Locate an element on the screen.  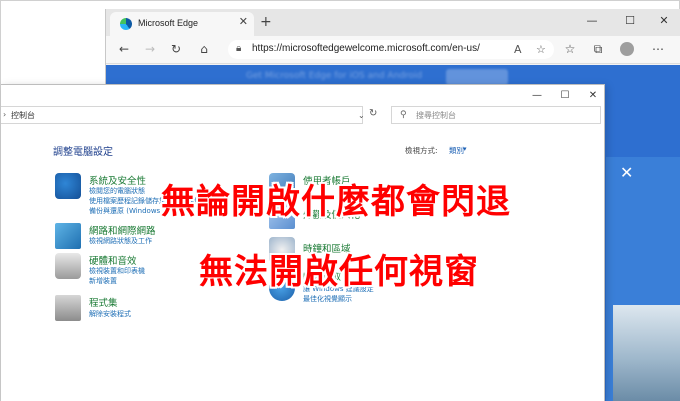
network-globe-icon is located at coordinates (68, 236).